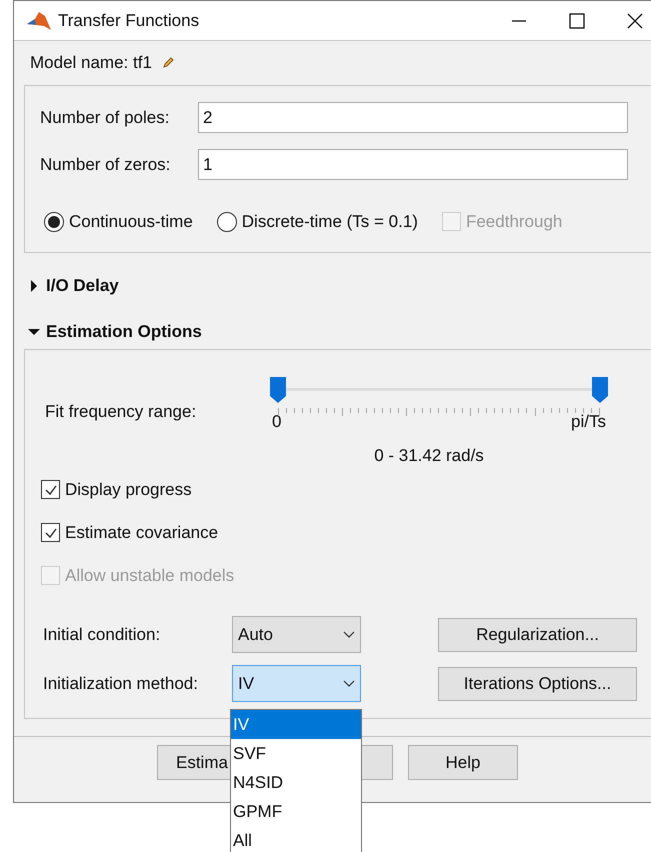  What do you see at coordinates (124, 332) in the screenshot?
I see `section-header: Estimation Options` at bounding box center [124, 332].